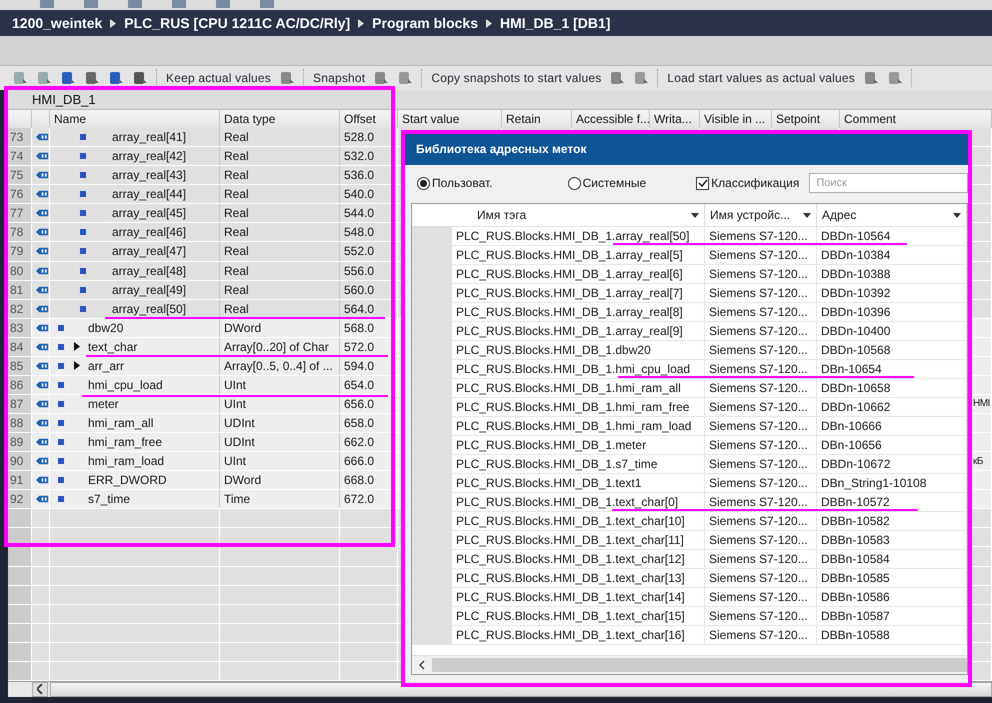 This screenshot has height=703, width=992. Describe the element at coordinates (982, 404) in the screenshot. I see `comment-text: HMI,` at that location.